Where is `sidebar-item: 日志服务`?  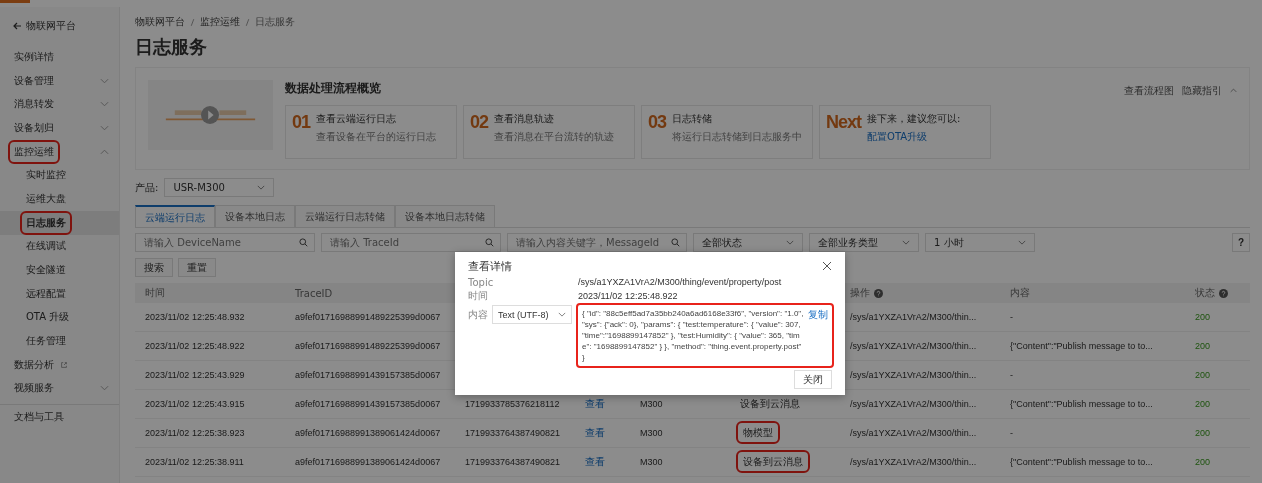 sidebar-item: 日志服务 is located at coordinates (59, 222).